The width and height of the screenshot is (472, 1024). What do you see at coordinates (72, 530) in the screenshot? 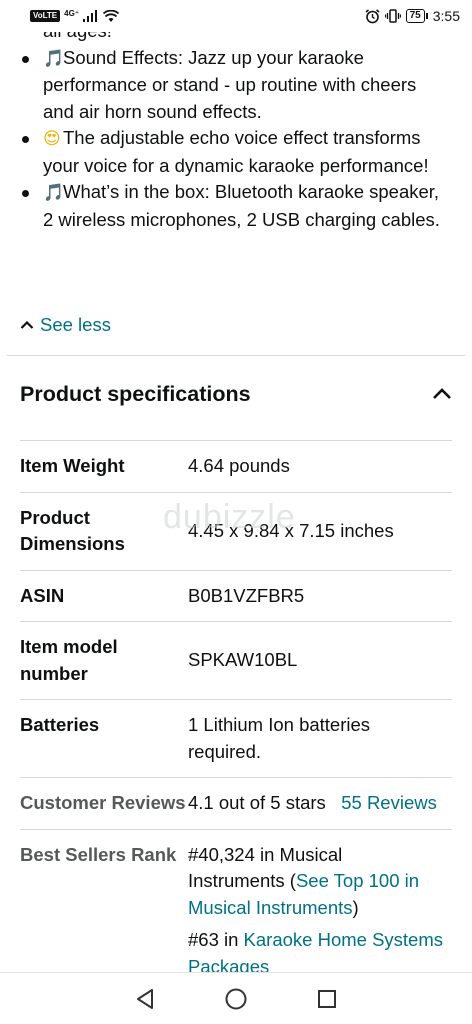
I see `spec-key: Product Dimensions` at bounding box center [72, 530].